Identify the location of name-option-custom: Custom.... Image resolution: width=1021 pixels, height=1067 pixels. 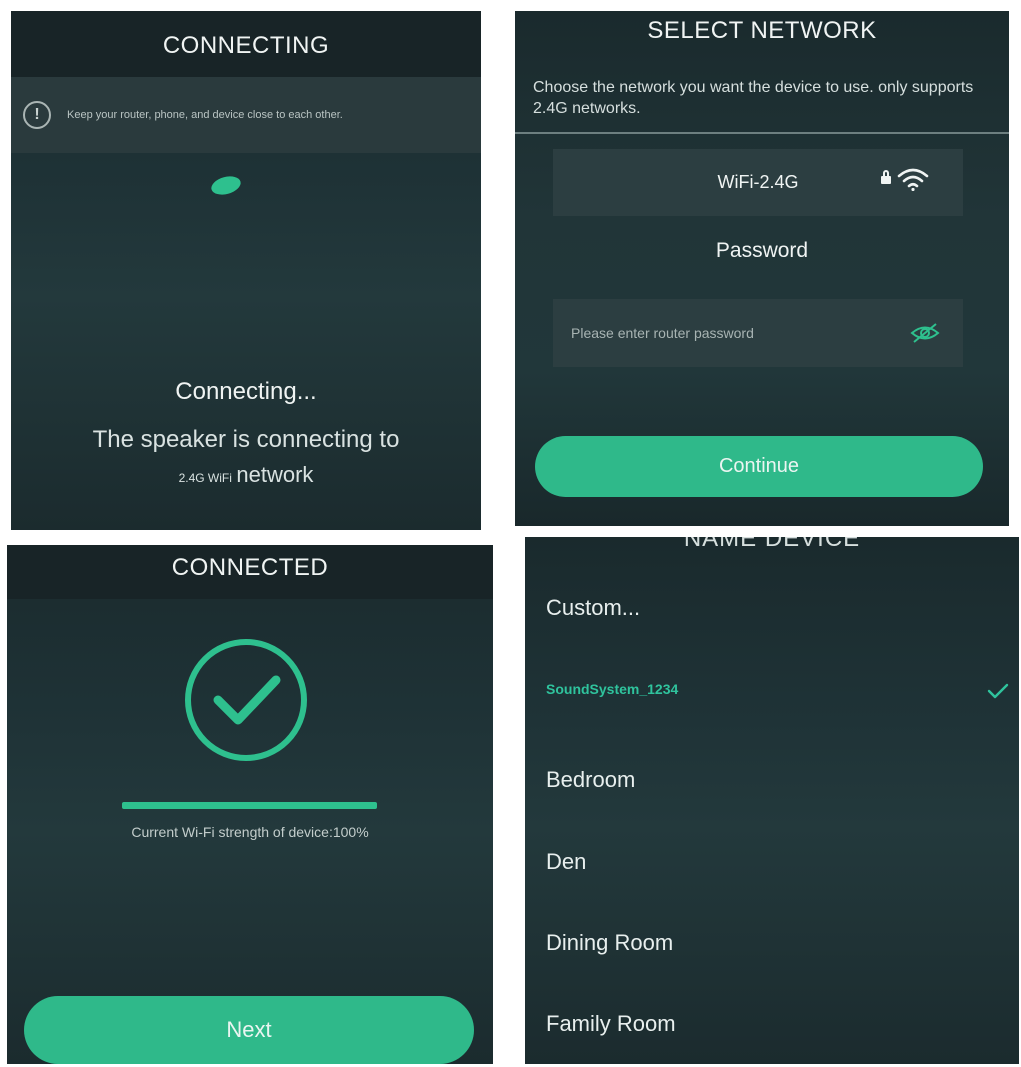
(593, 608).